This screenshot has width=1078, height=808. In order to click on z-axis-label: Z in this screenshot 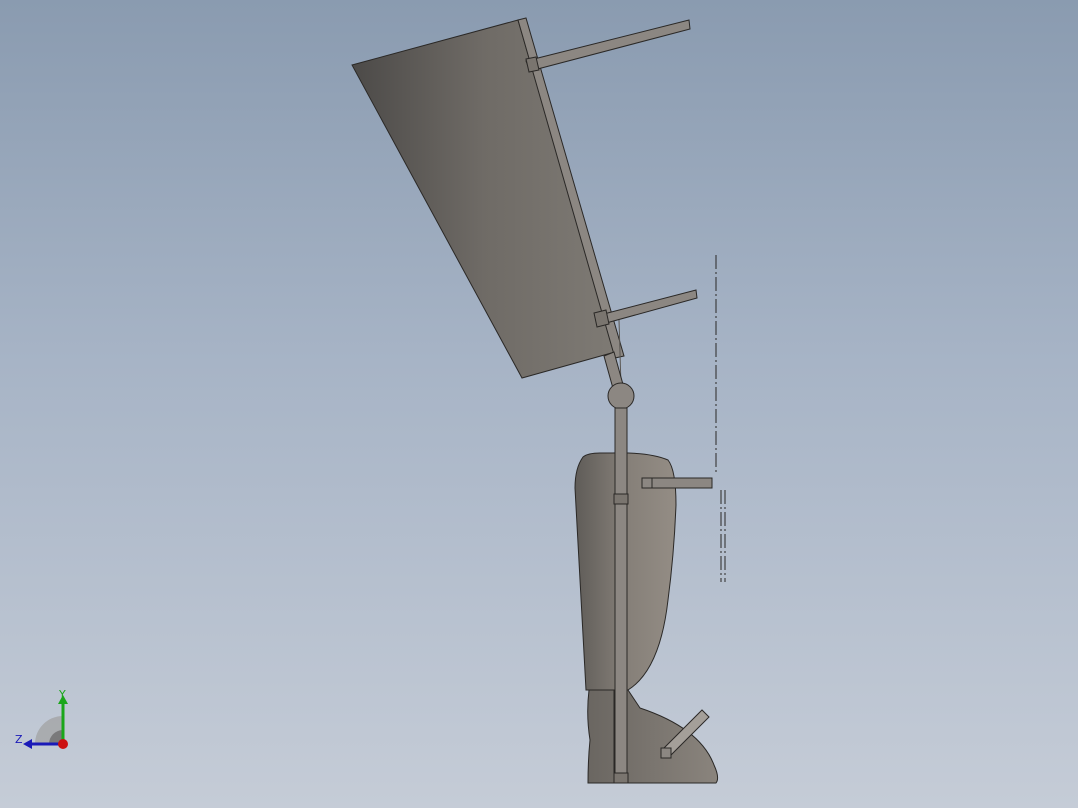, I will do `click(19, 739)`.